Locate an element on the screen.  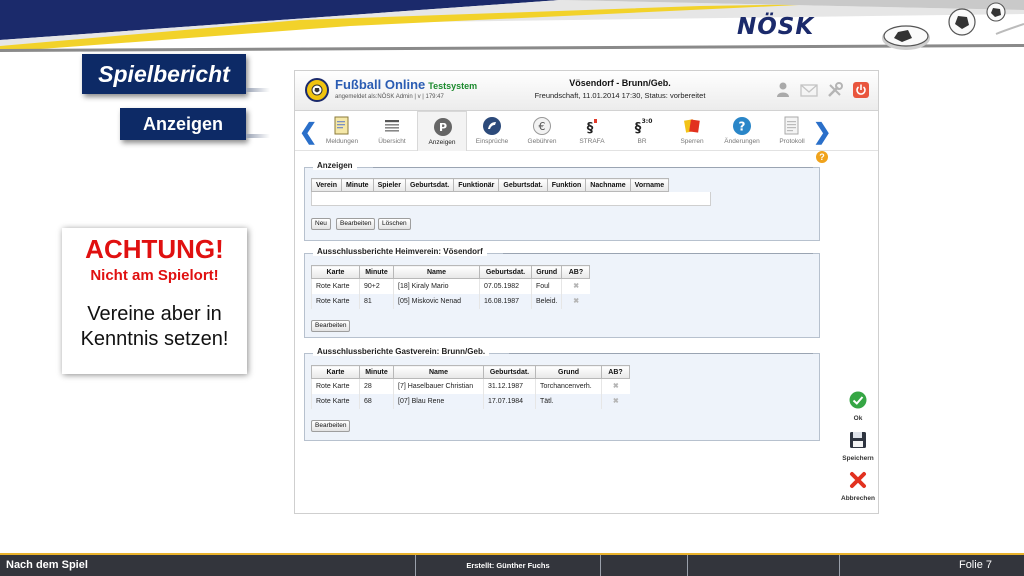
checkmark-icon is located at coordinates (858, 400).